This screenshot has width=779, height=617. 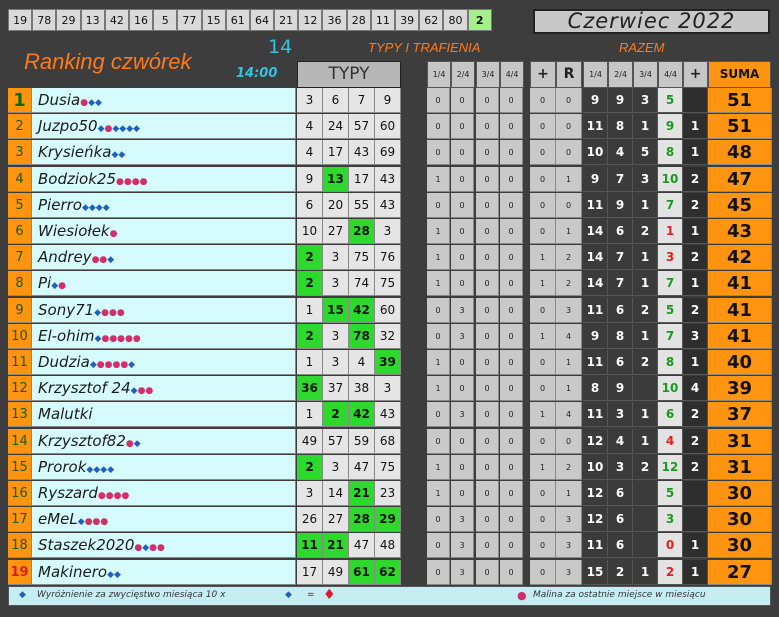 I want to click on total-score: 47, so click(x=740, y=179).